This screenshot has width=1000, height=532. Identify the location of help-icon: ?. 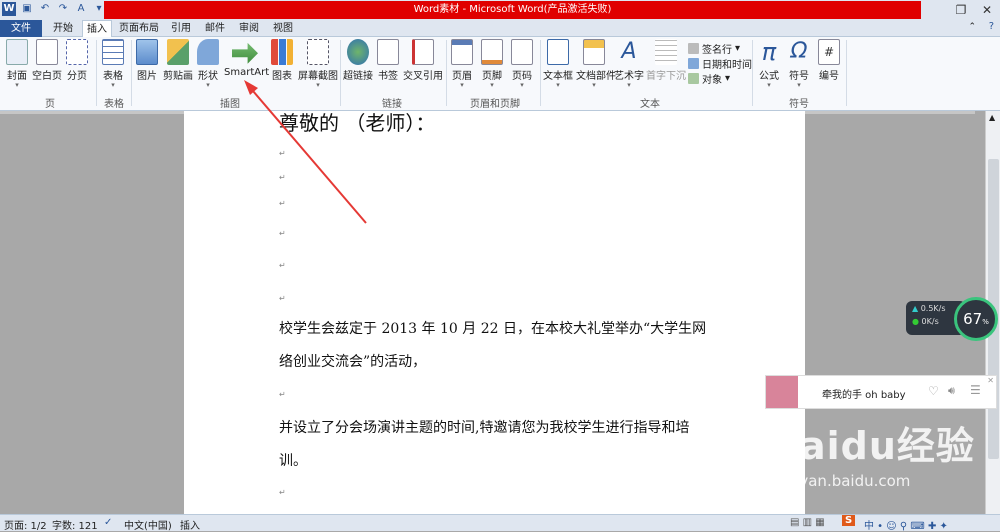
(991, 26).